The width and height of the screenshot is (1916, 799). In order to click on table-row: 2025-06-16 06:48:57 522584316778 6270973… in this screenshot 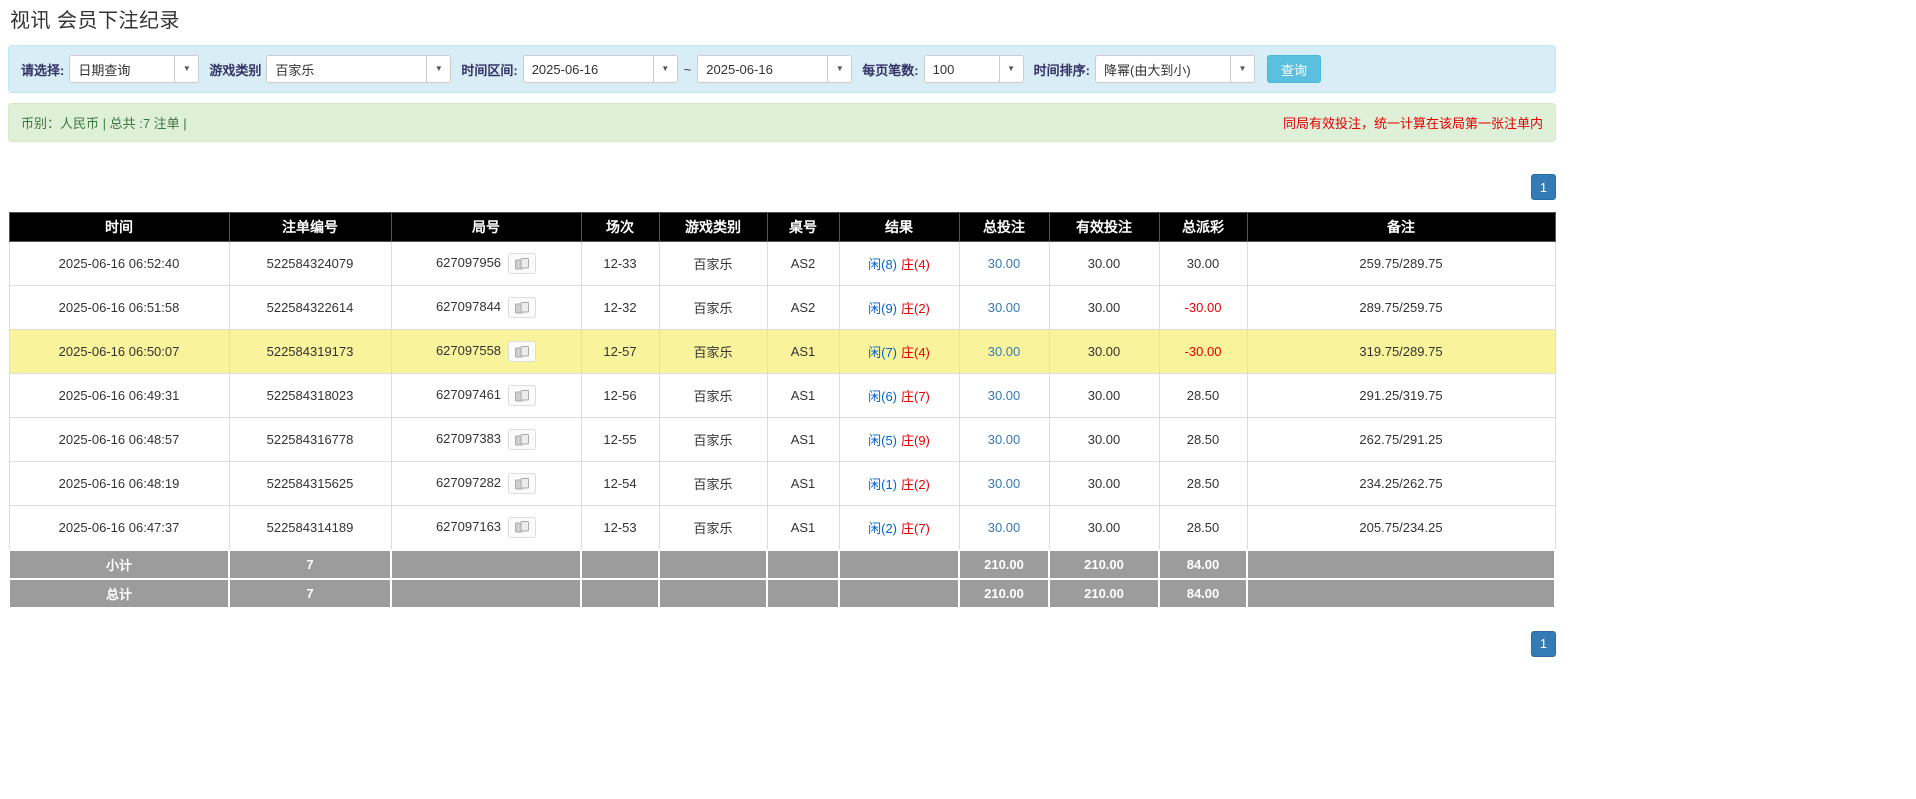, I will do `click(782, 439)`.